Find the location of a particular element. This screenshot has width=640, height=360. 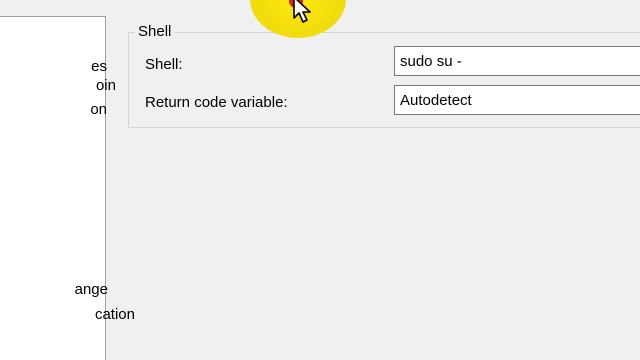

return-code-variable-label: Return code variable: is located at coordinates (216, 102).